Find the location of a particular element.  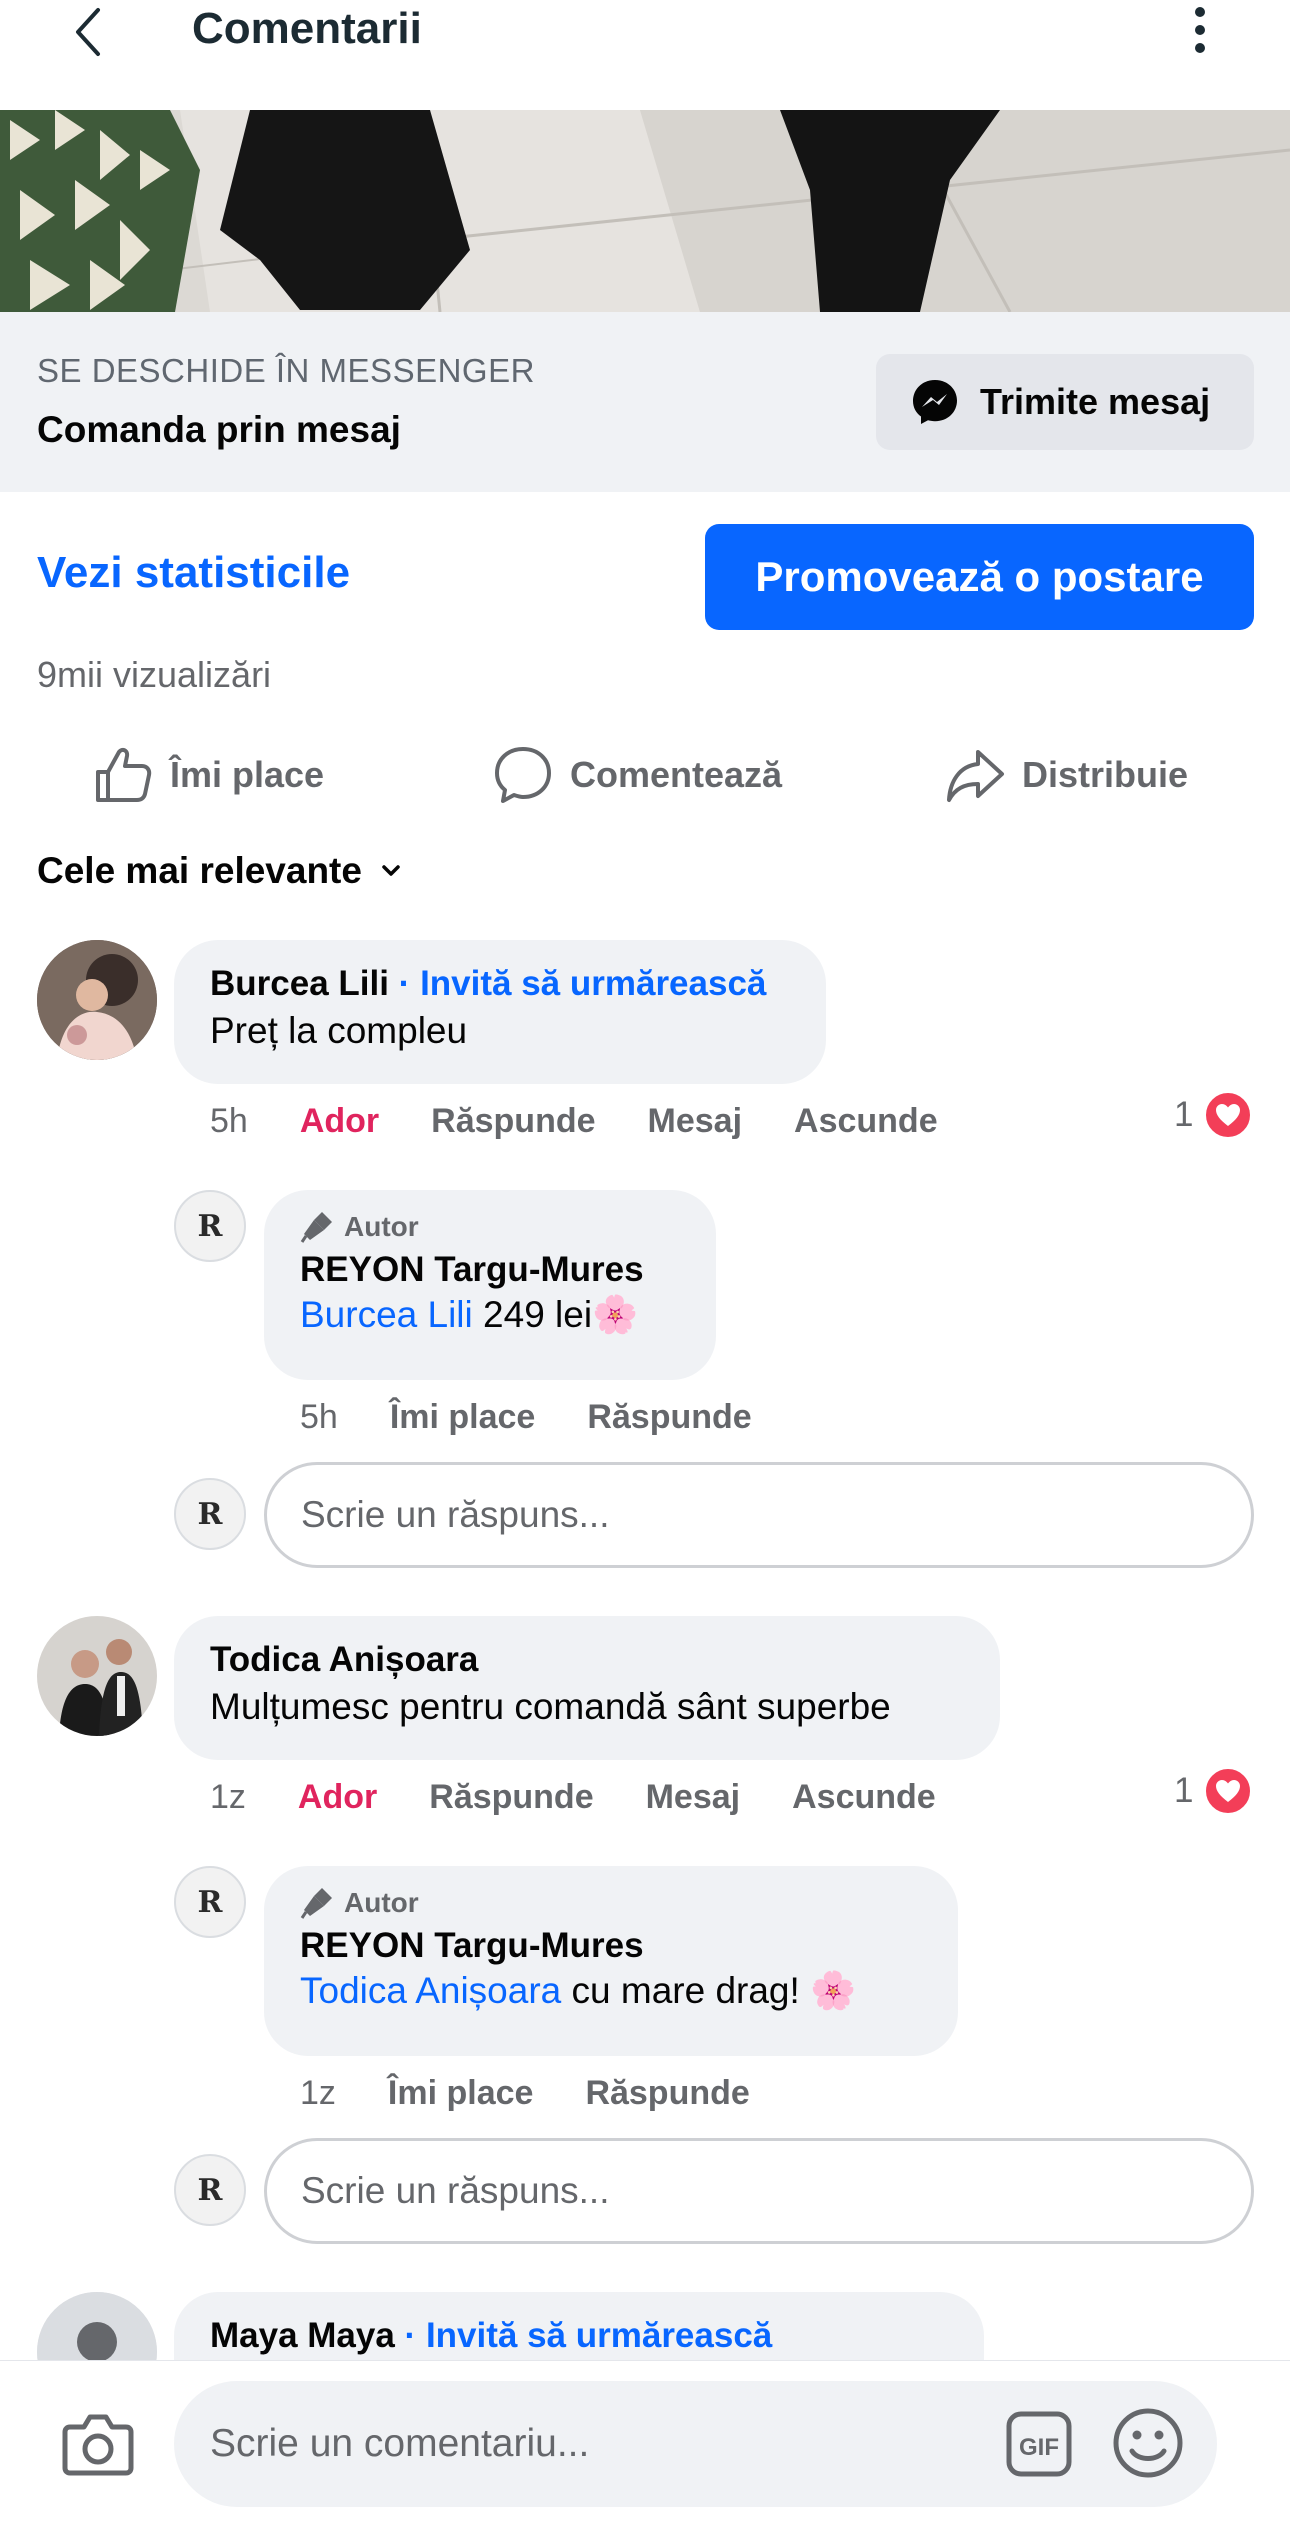

messenger-icon is located at coordinates (935, 402).